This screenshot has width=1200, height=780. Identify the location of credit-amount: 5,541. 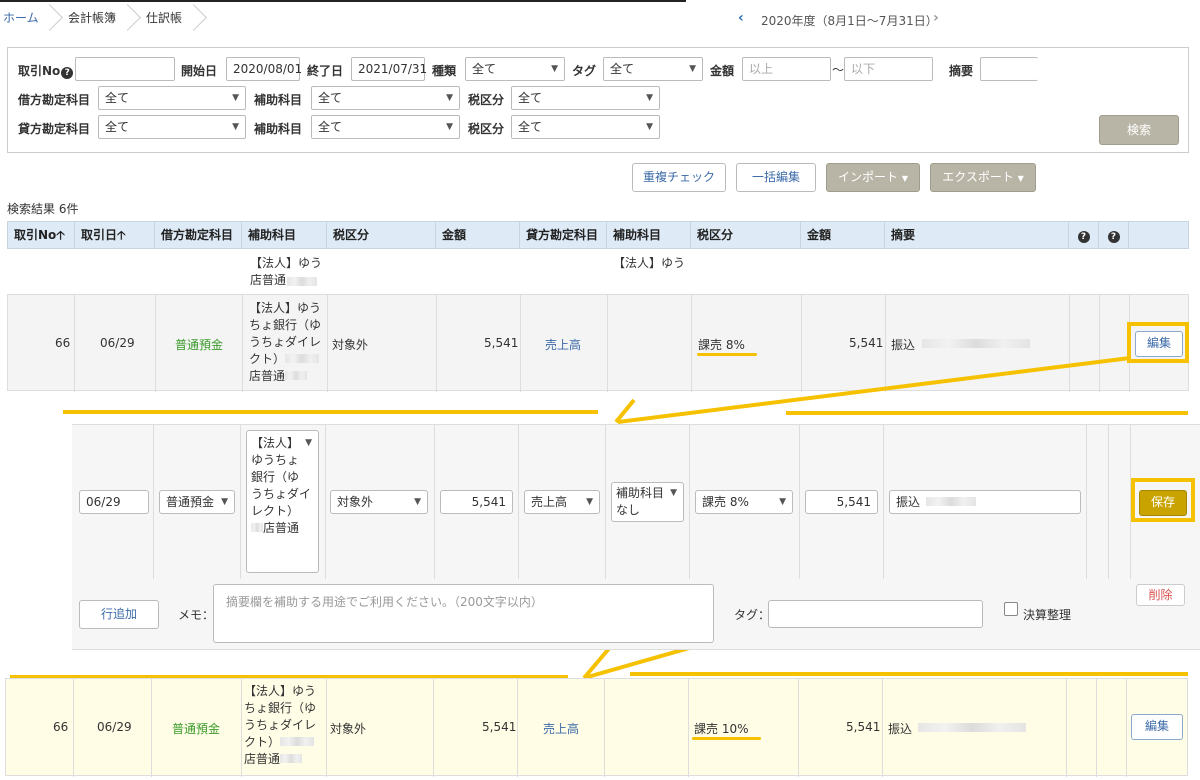
(863, 727).